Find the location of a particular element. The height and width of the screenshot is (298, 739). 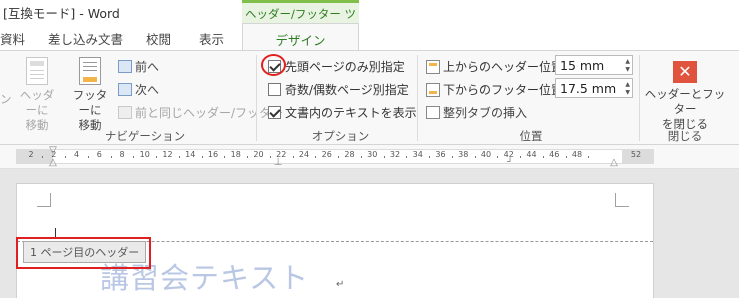

options-group-label: オプション is located at coordinates (340, 136).